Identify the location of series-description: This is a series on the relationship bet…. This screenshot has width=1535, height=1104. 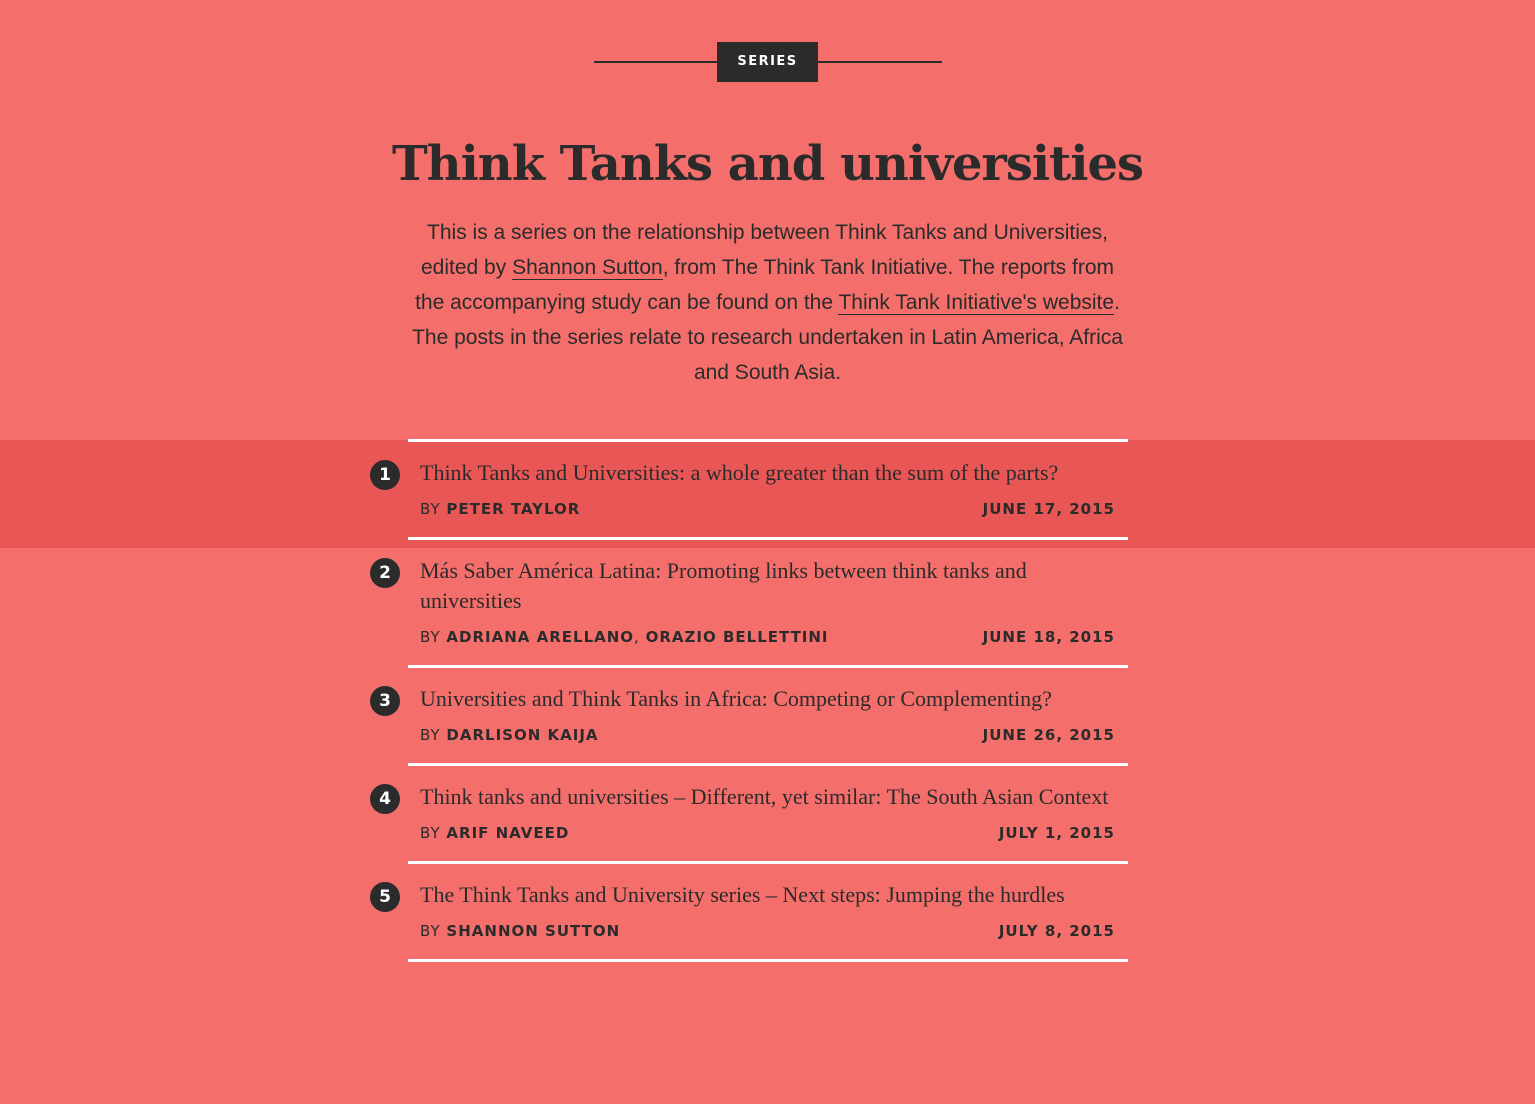
(767, 302).